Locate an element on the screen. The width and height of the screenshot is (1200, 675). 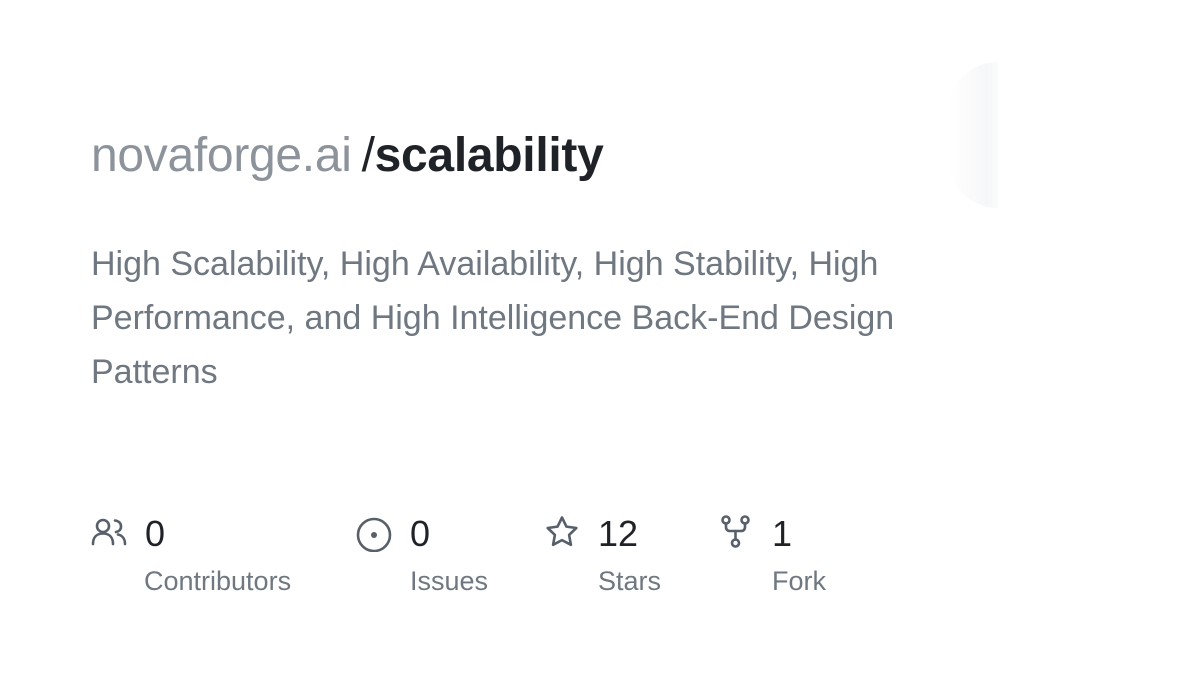
issues-count: 0 is located at coordinates (420, 533).